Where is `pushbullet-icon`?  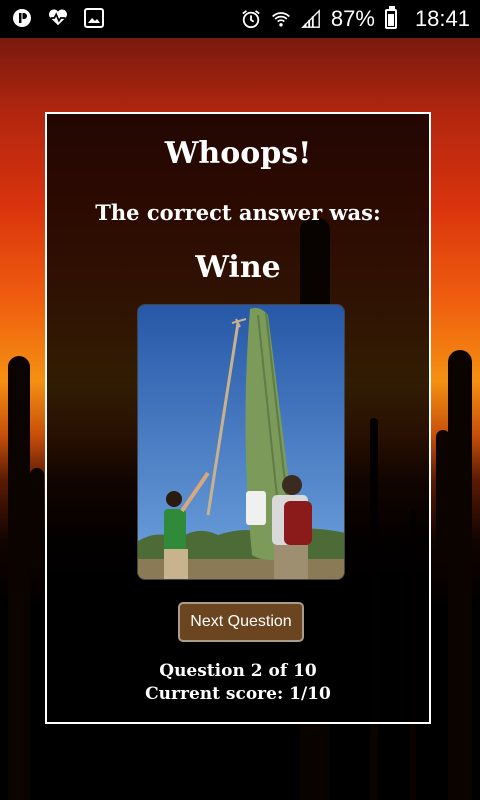 pushbullet-icon is located at coordinates (22, 18).